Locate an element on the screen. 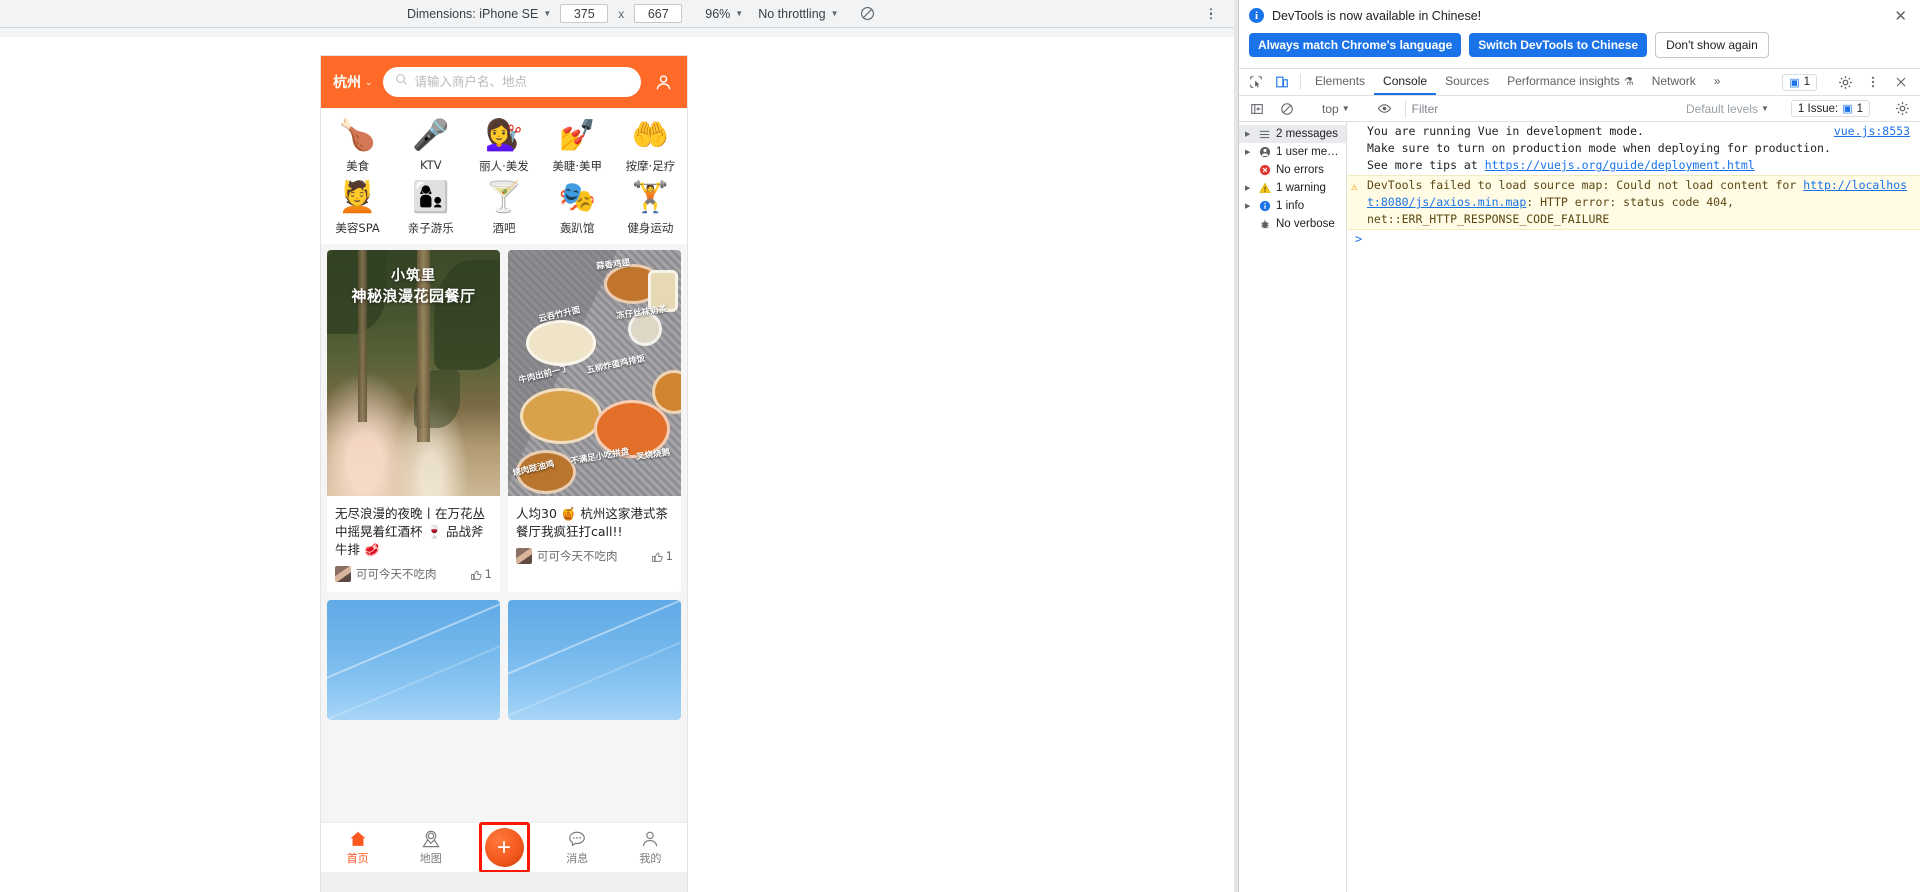 This screenshot has width=1920, height=892. clear-console-icon is located at coordinates (1287, 109).